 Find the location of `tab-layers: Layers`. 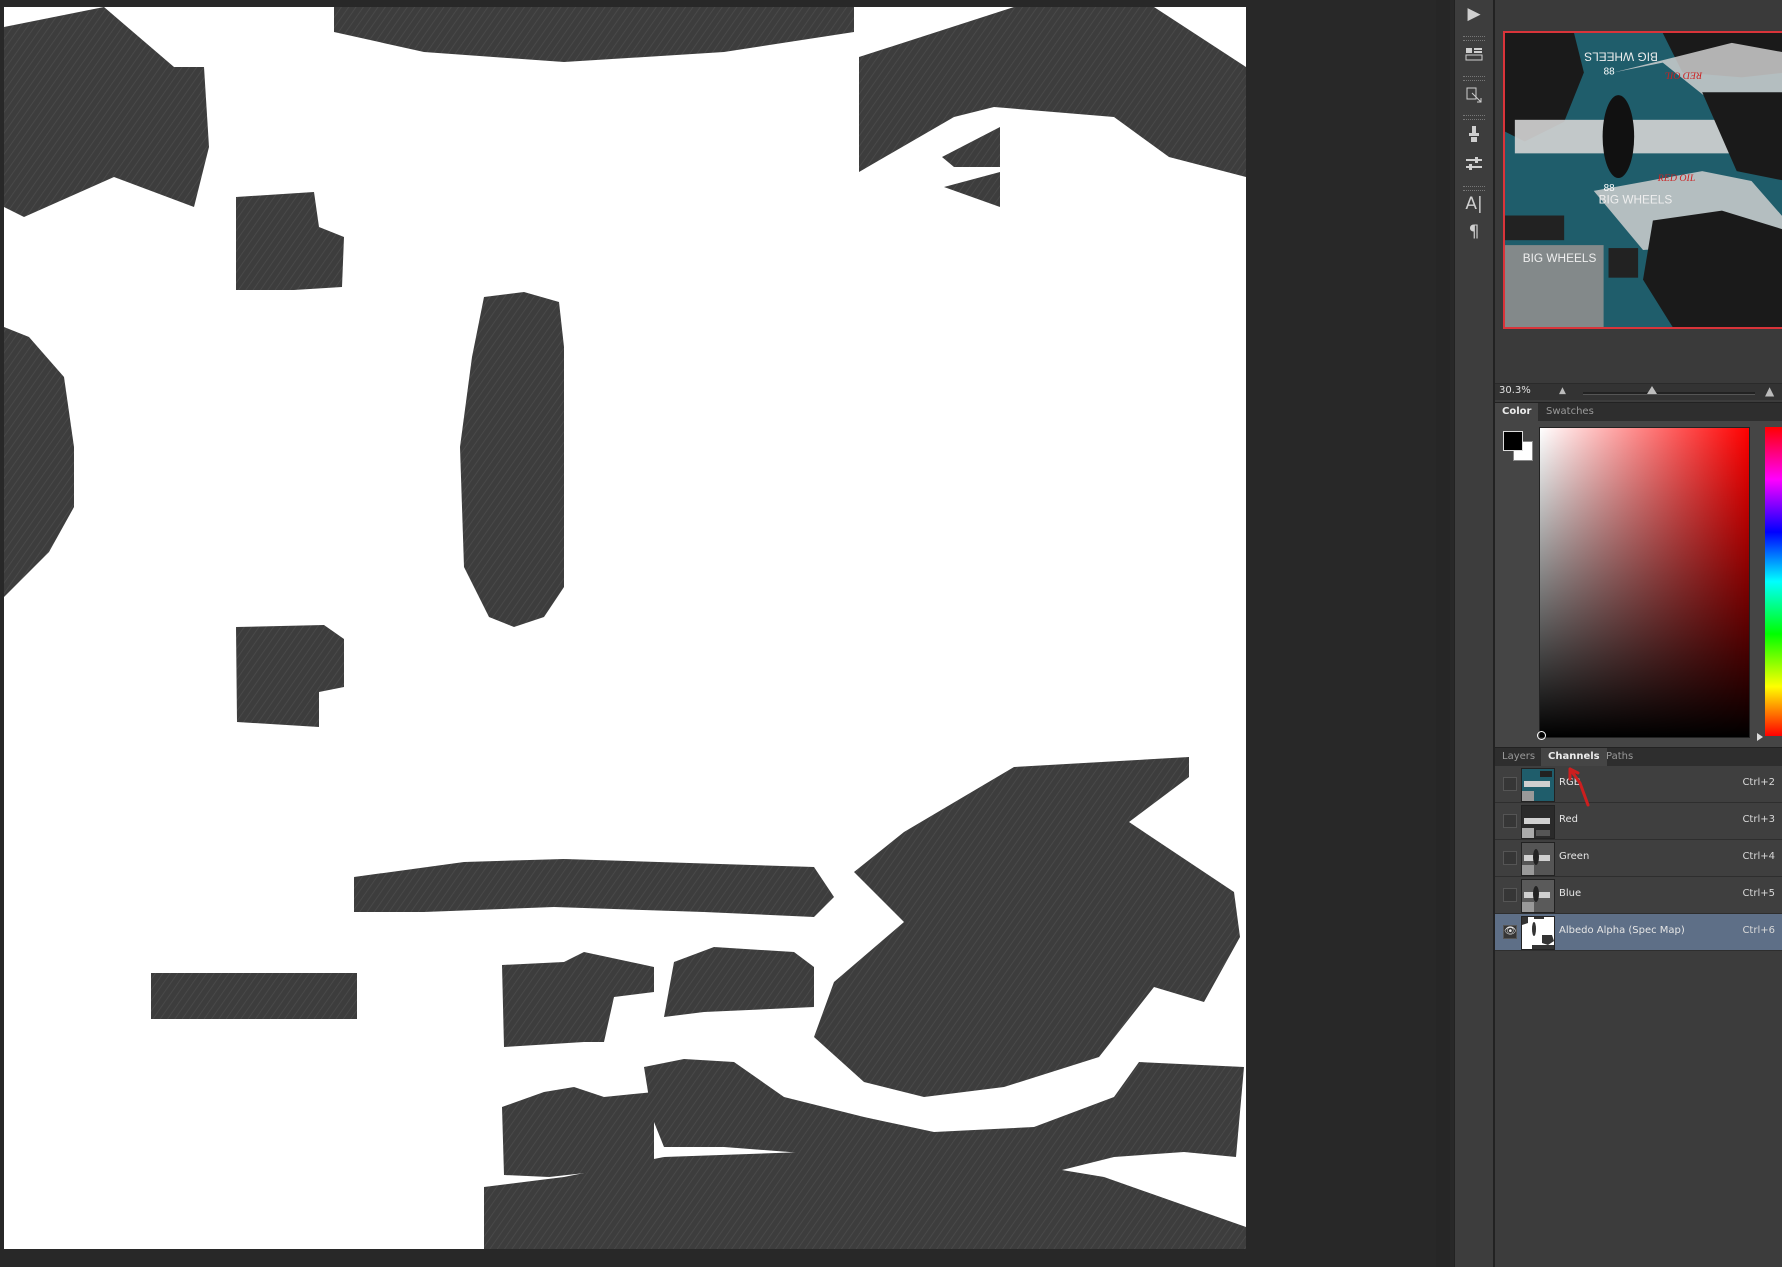

tab-layers: Layers is located at coordinates (1518, 757).